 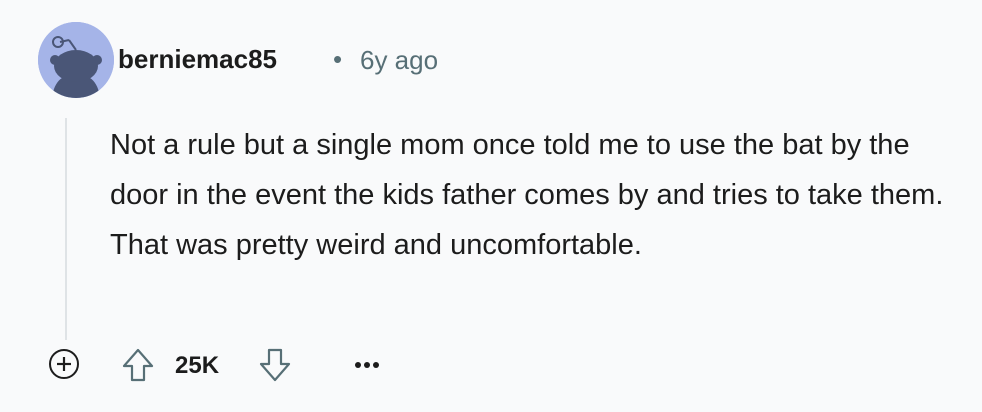 I want to click on arrow-down-outline-icon, so click(x=275, y=365).